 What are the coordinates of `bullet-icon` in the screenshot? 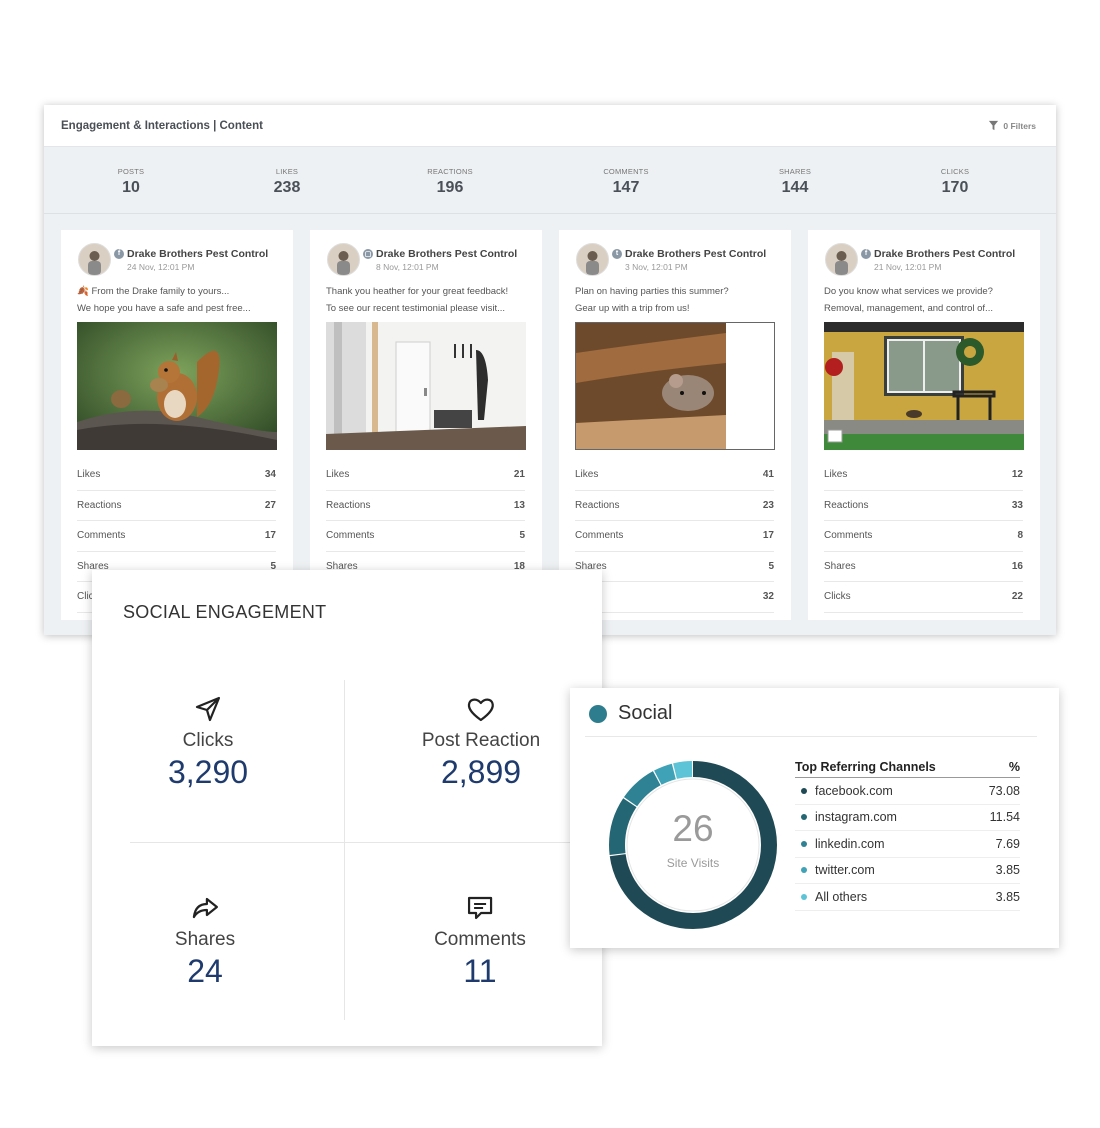 It's located at (804, 896).